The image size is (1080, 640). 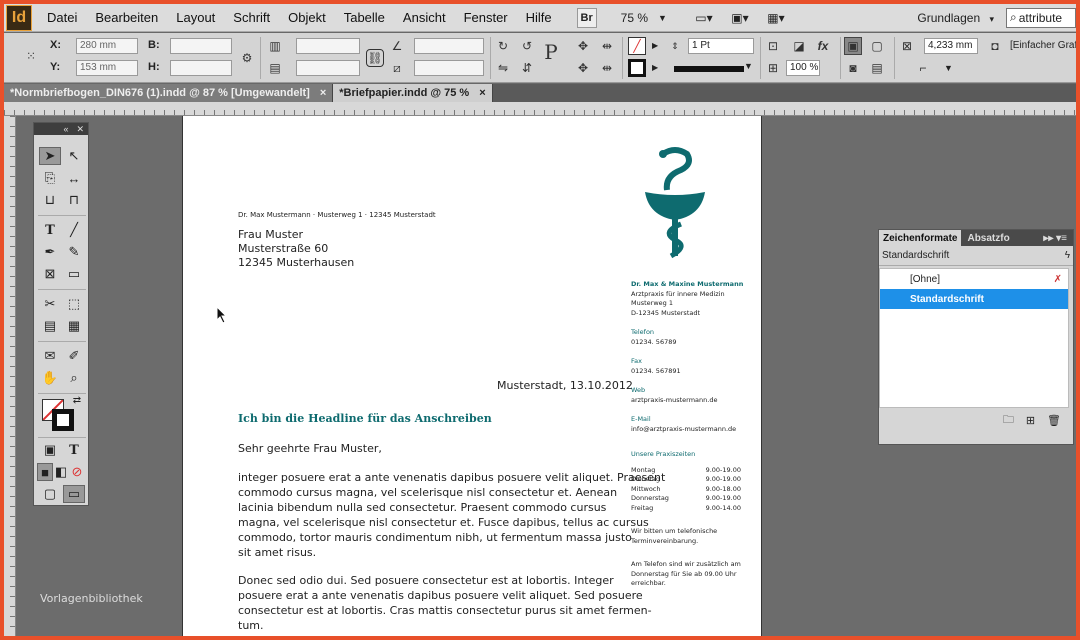 What do you see at coordinates (503, 46) in the screenshot?
I see `rotate-cw-icon: ↻` at bounding box center [503, 46].